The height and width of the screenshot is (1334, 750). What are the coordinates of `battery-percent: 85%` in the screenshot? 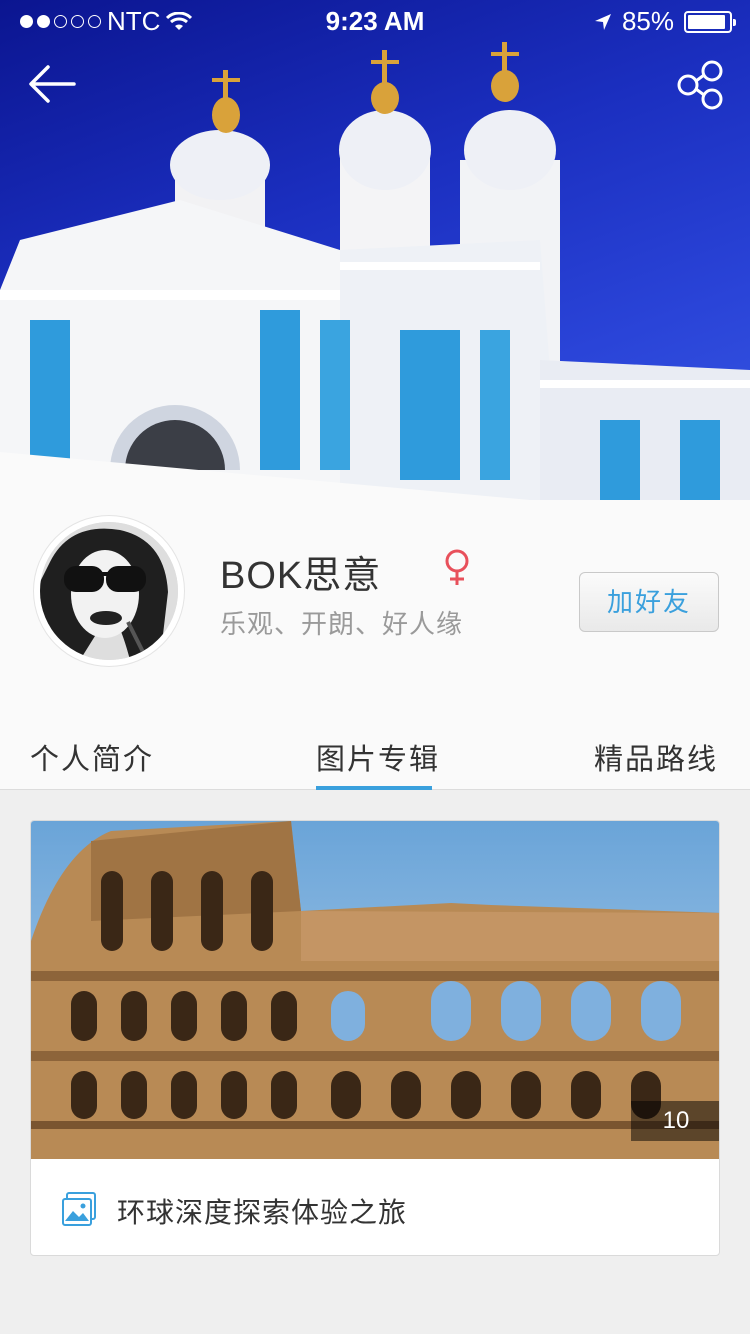 It's located at (647, 21).